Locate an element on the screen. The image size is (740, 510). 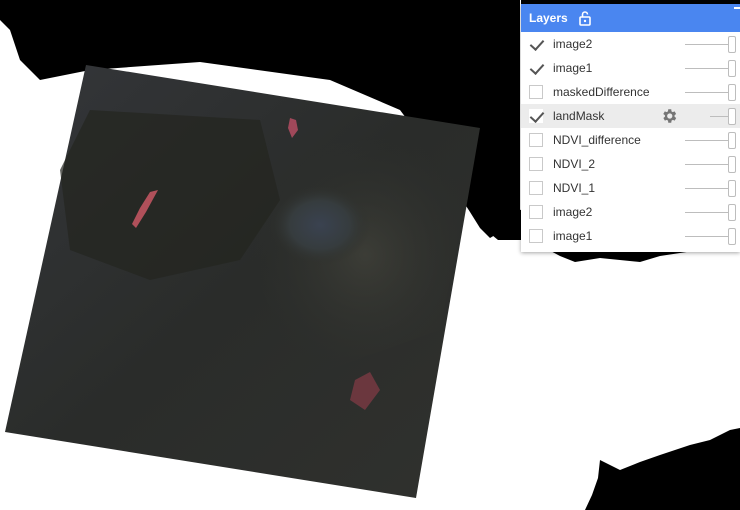
landmass-shape is located at coordinates (662, 469).